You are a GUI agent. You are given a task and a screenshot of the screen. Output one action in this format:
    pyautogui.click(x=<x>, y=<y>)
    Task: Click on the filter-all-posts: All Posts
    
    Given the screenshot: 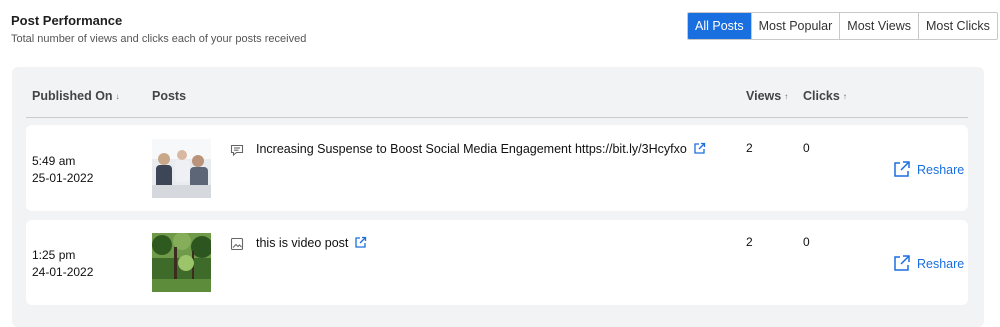 What is the action you would take?
    pyautogui.click(x=720, y=26)
    